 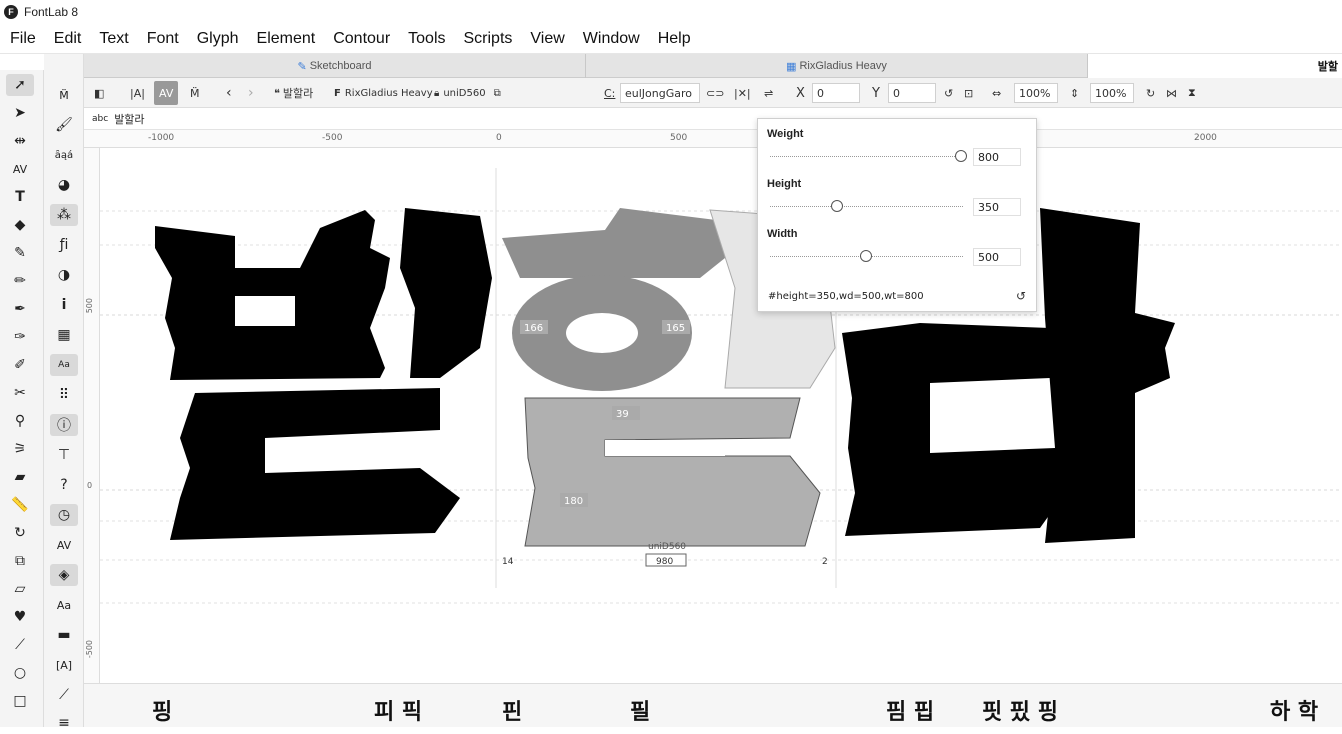 I want to click on grid-panel-icon: ▦, so click(x=64, y=335).